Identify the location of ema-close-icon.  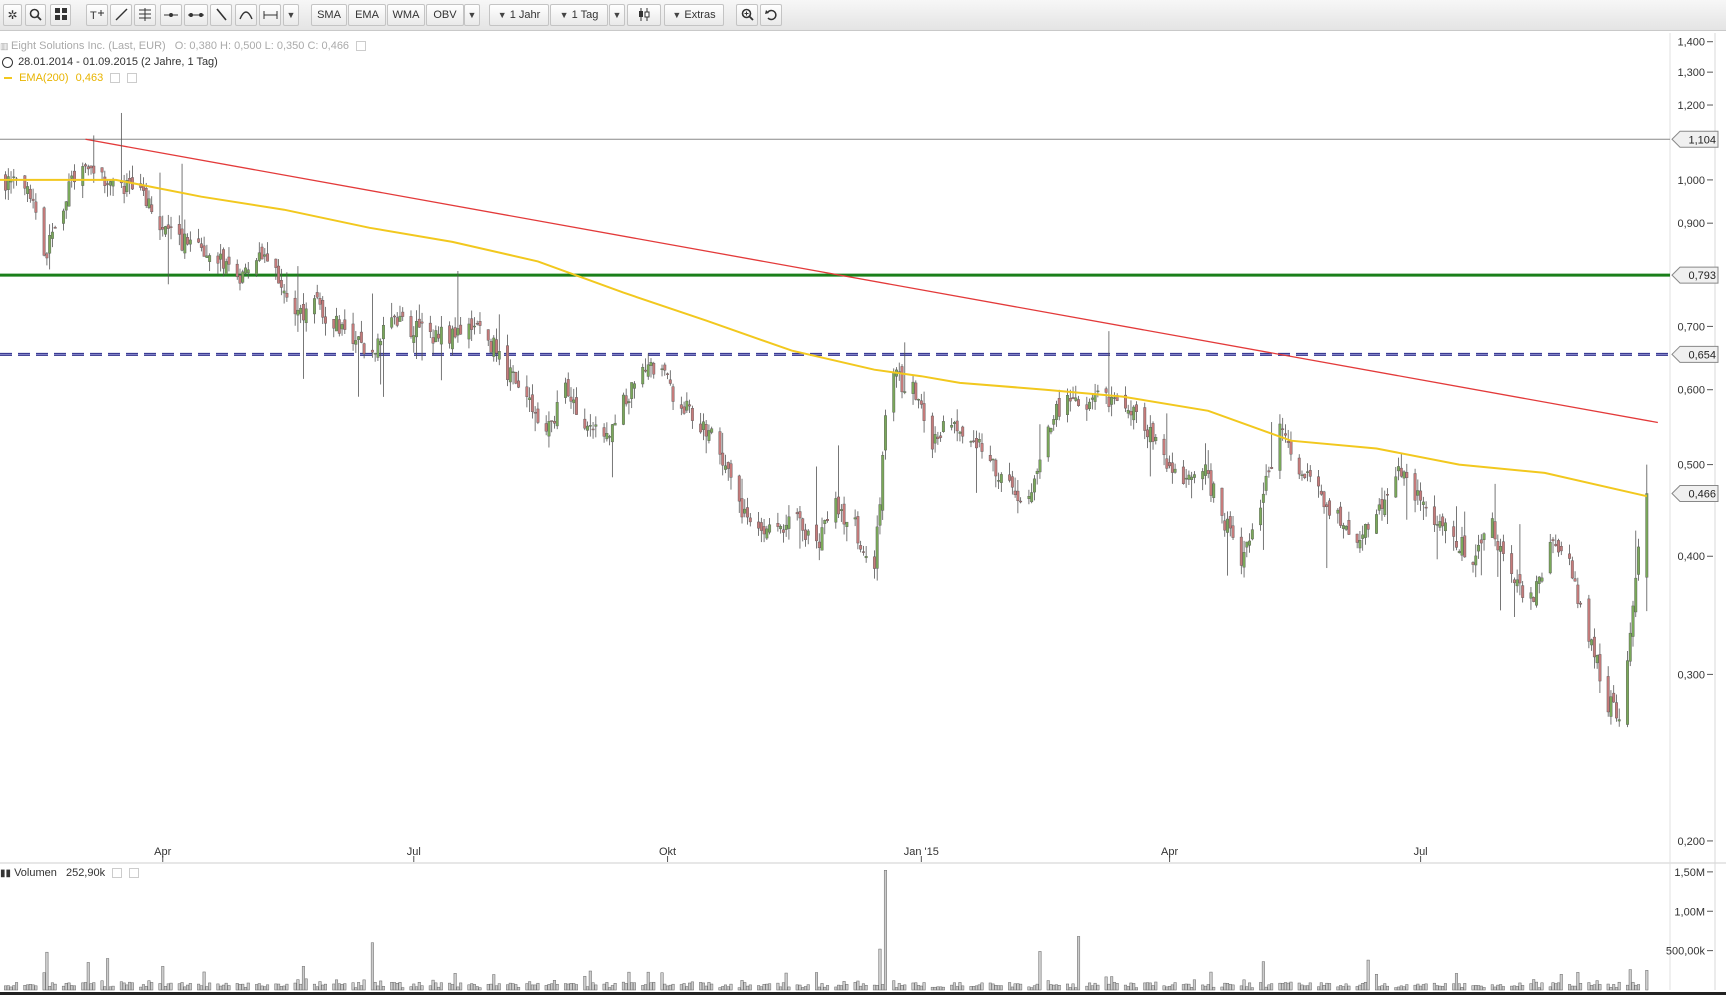
(132, 78).